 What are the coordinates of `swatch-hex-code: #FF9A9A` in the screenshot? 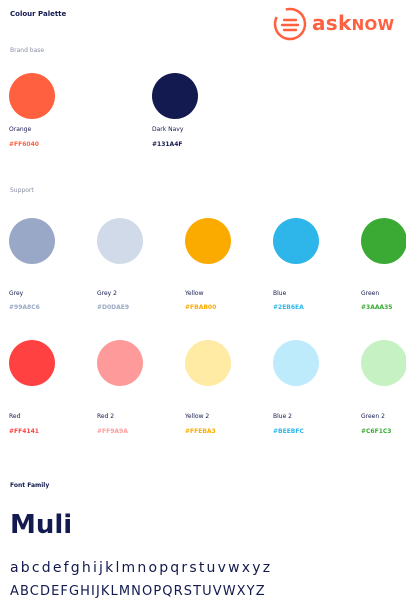 It's located at (112, 431).